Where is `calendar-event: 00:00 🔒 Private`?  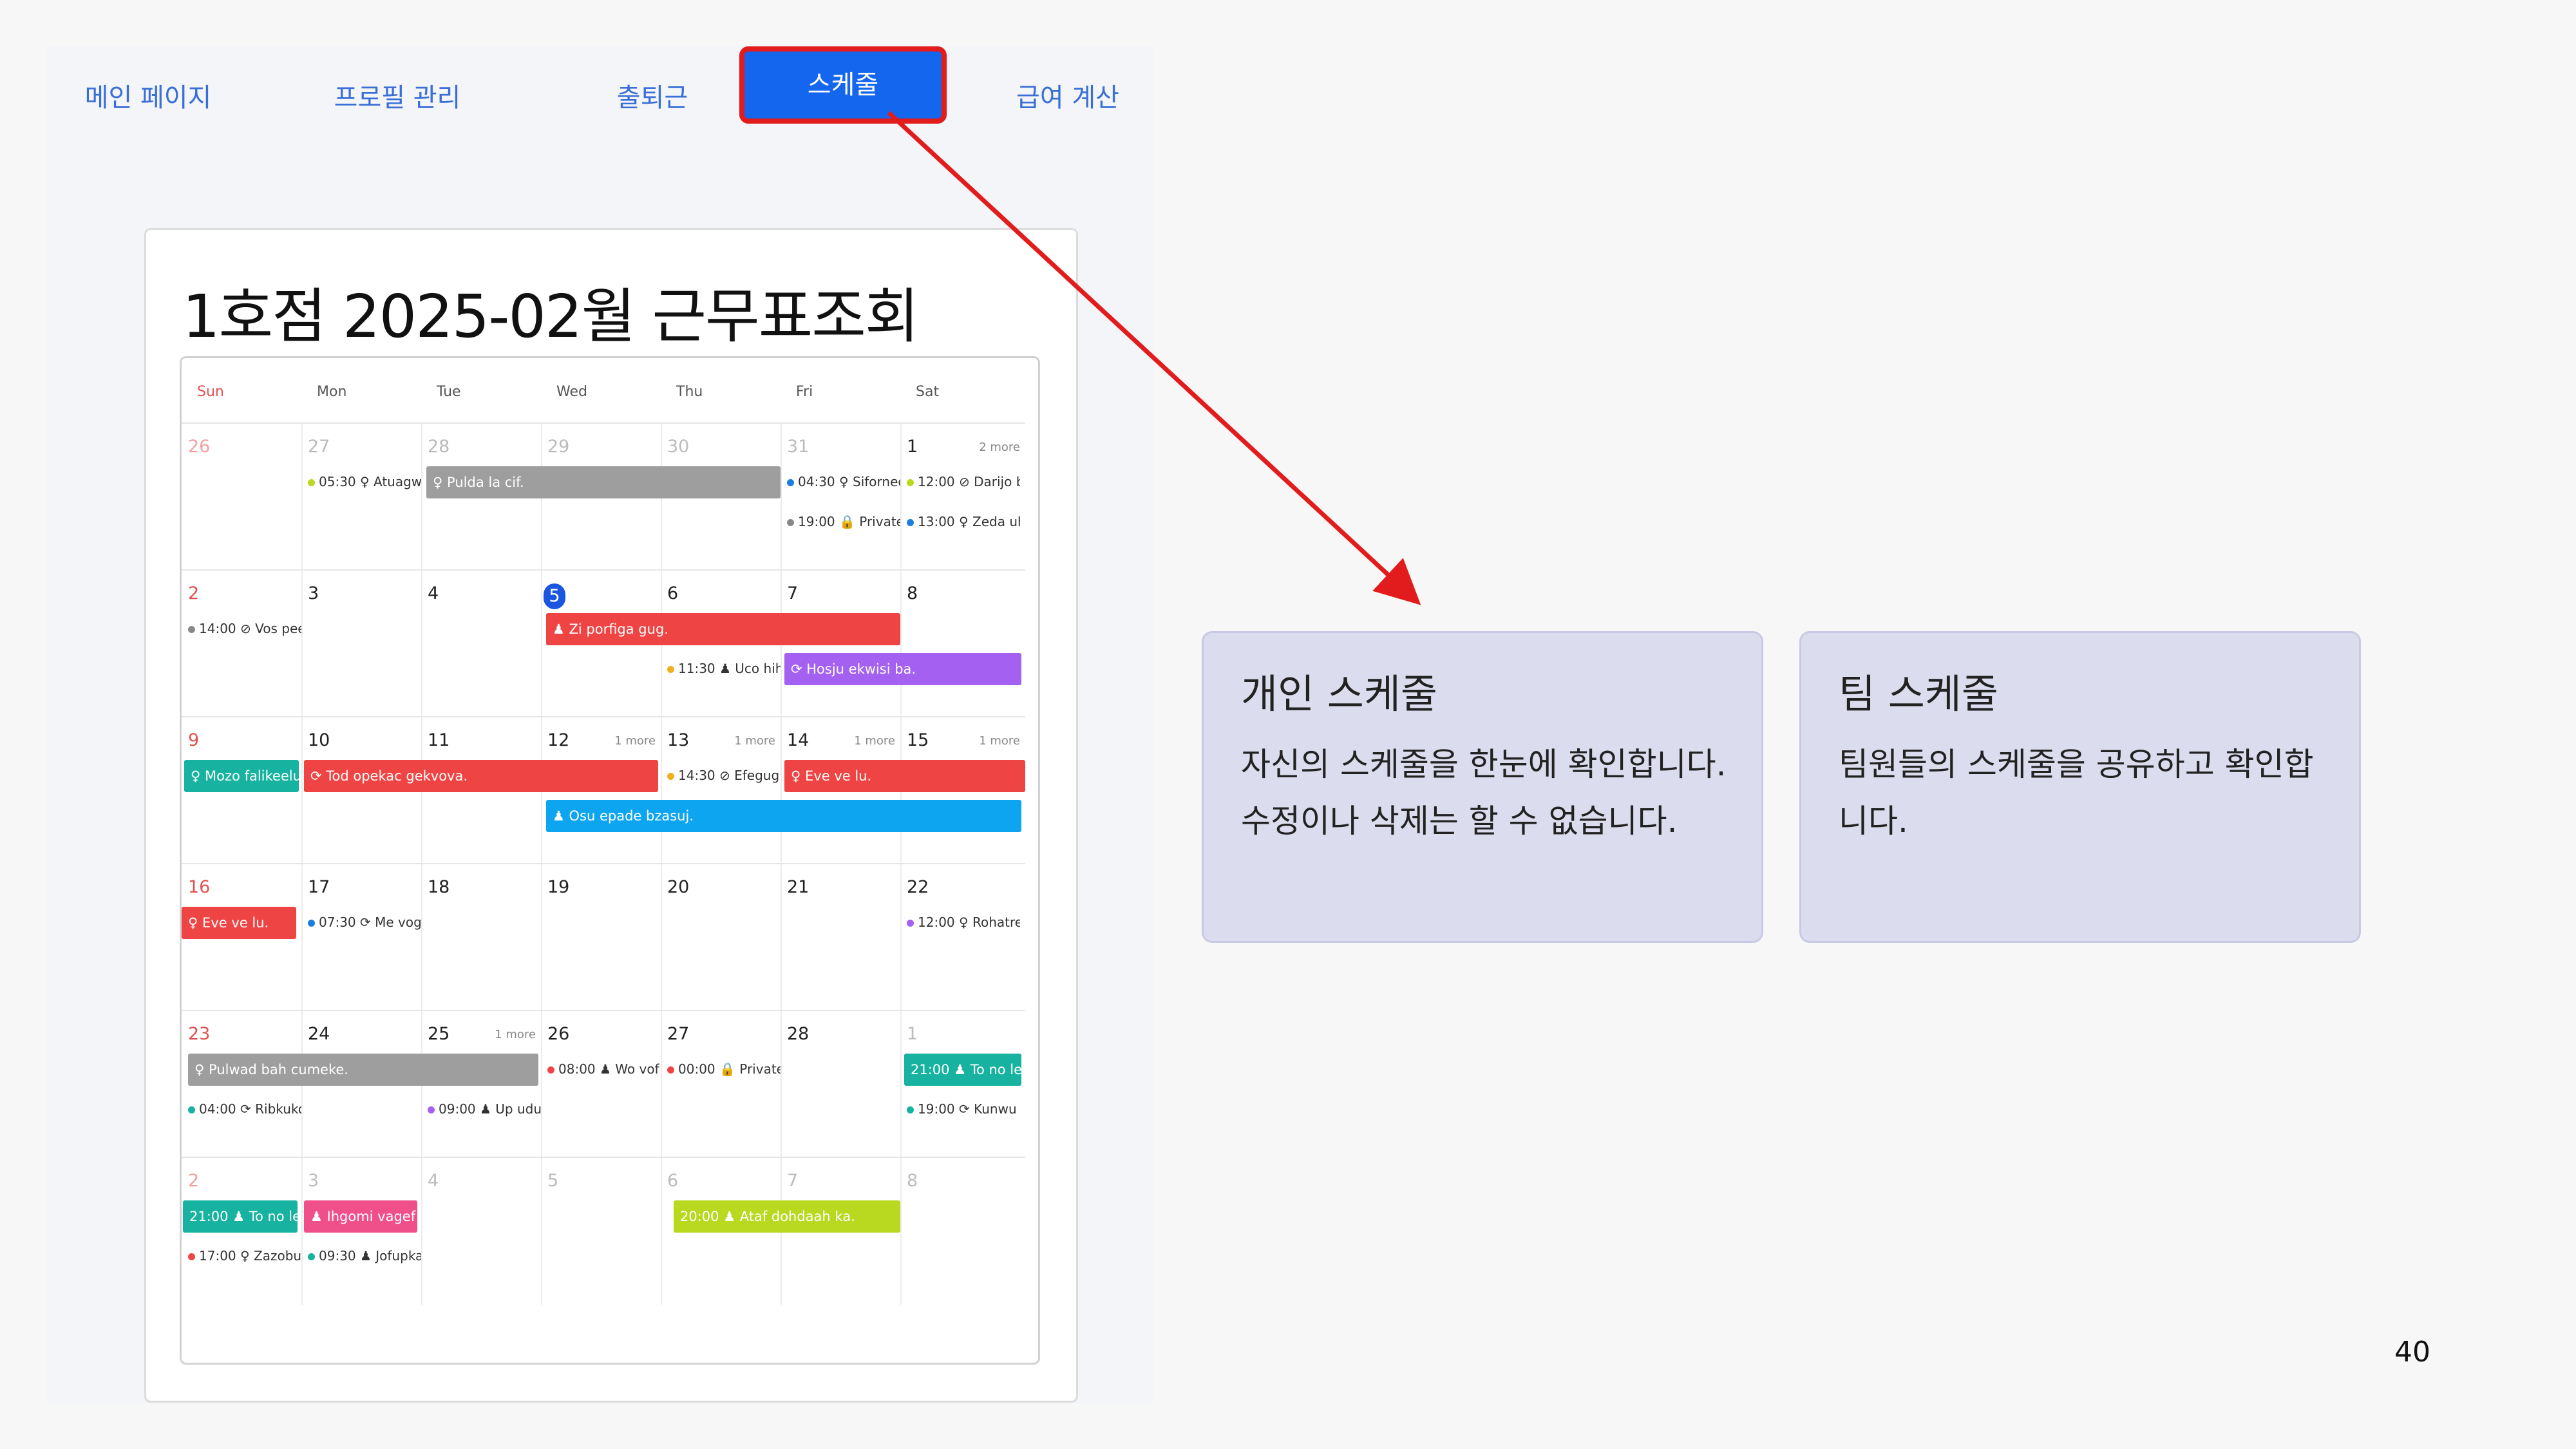
calendar-event: 00:00 🔒 Private is located at coordinates (724, 1069).